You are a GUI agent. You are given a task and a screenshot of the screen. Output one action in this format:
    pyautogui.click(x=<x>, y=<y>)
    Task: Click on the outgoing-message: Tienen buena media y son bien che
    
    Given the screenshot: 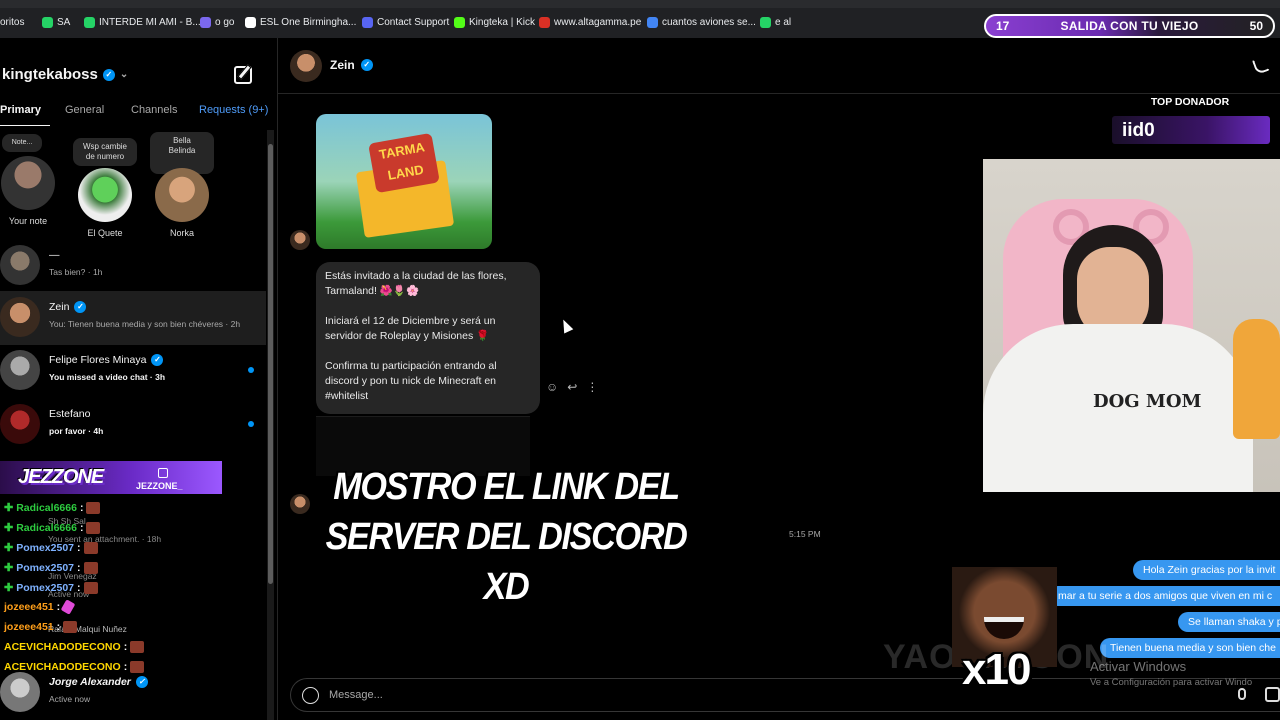 What is the action you would take?
    pyautogui.click(x=1190, y=648)
    